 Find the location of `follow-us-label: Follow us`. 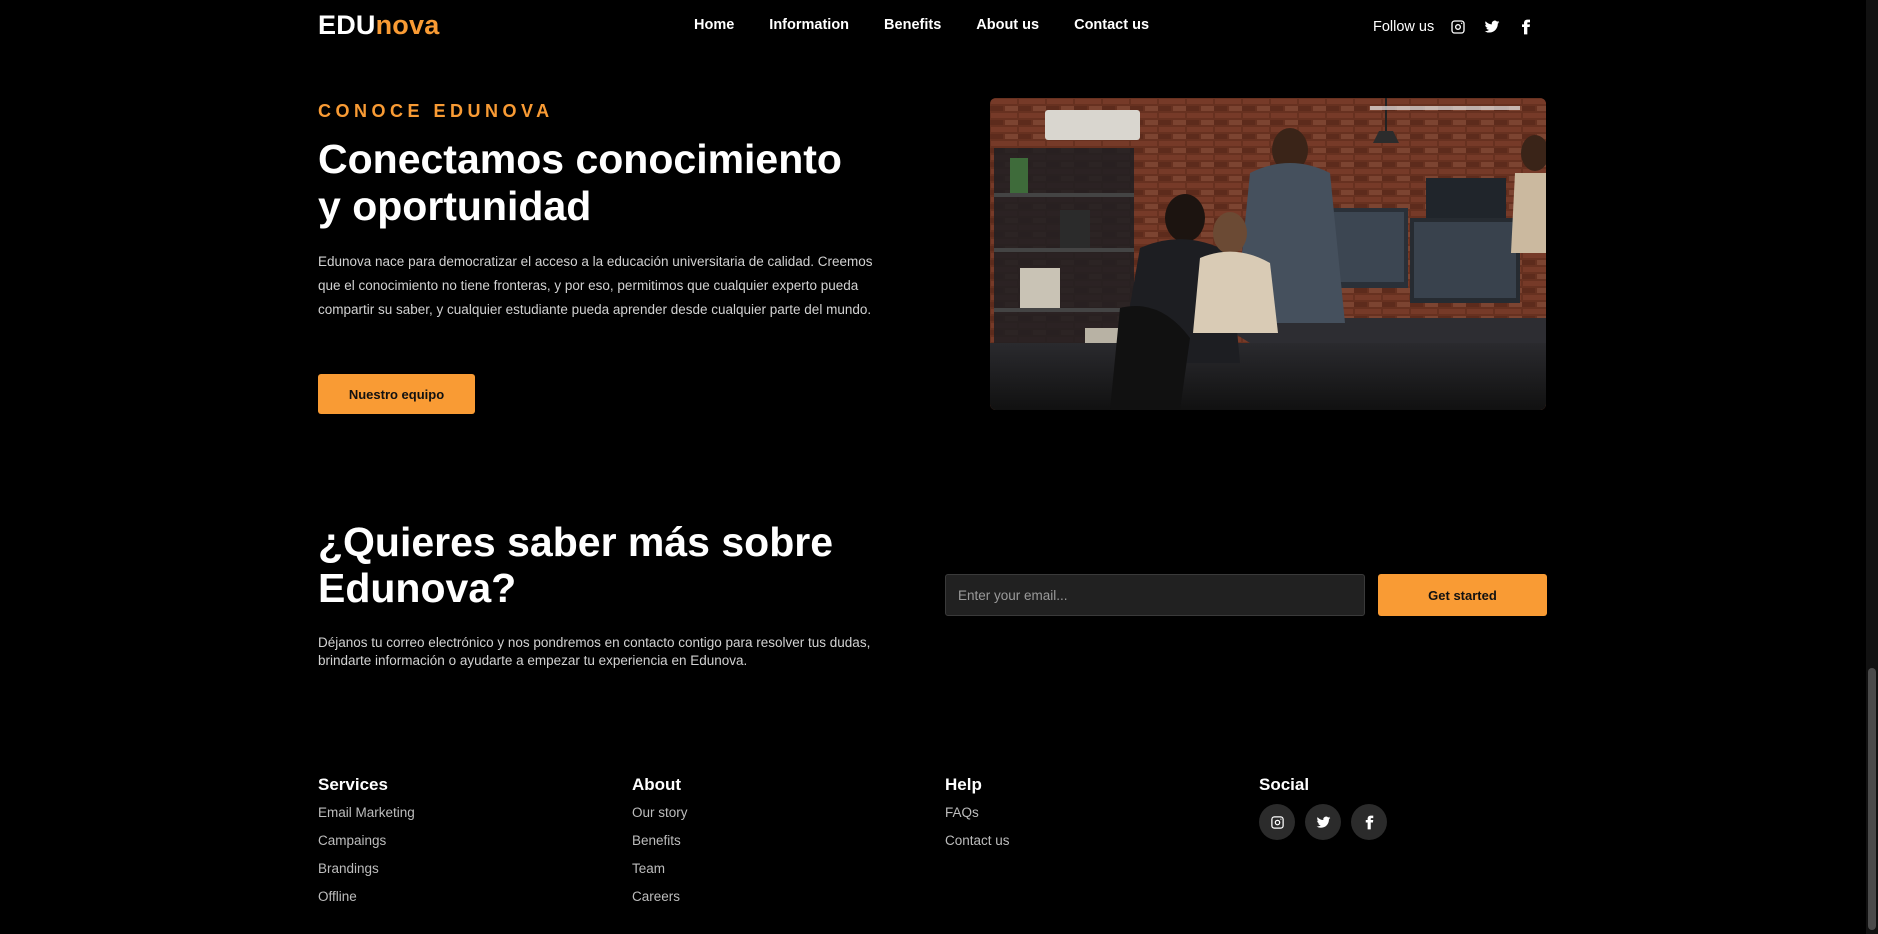

follow-us-label: Follow us is located at coordinates (1404, 27).